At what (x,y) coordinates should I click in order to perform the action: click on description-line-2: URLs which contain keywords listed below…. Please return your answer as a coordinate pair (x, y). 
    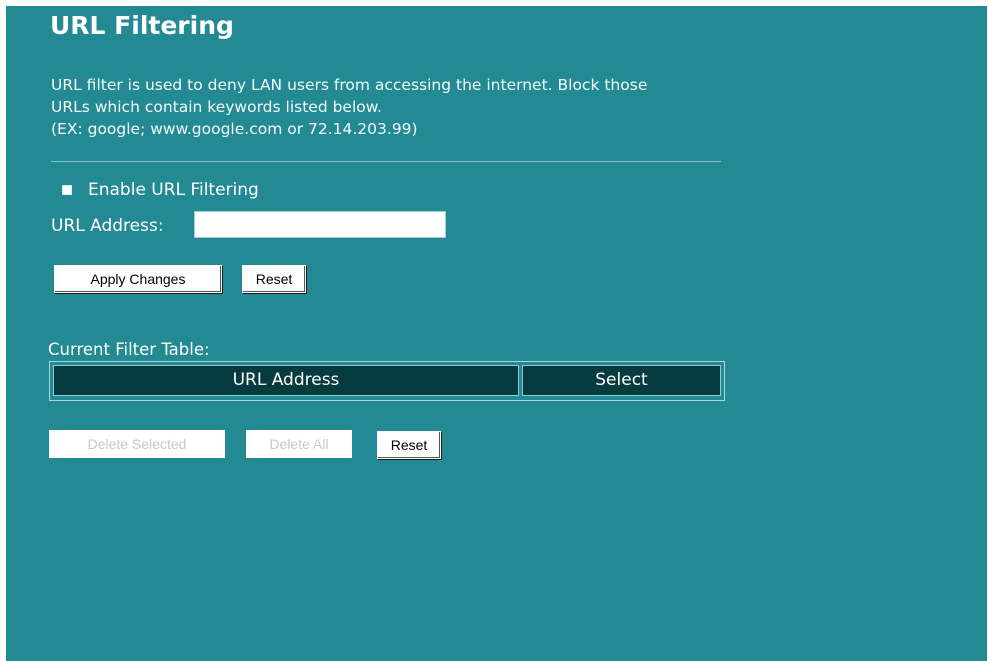
    Looking at the image, I should click on (216, 107).